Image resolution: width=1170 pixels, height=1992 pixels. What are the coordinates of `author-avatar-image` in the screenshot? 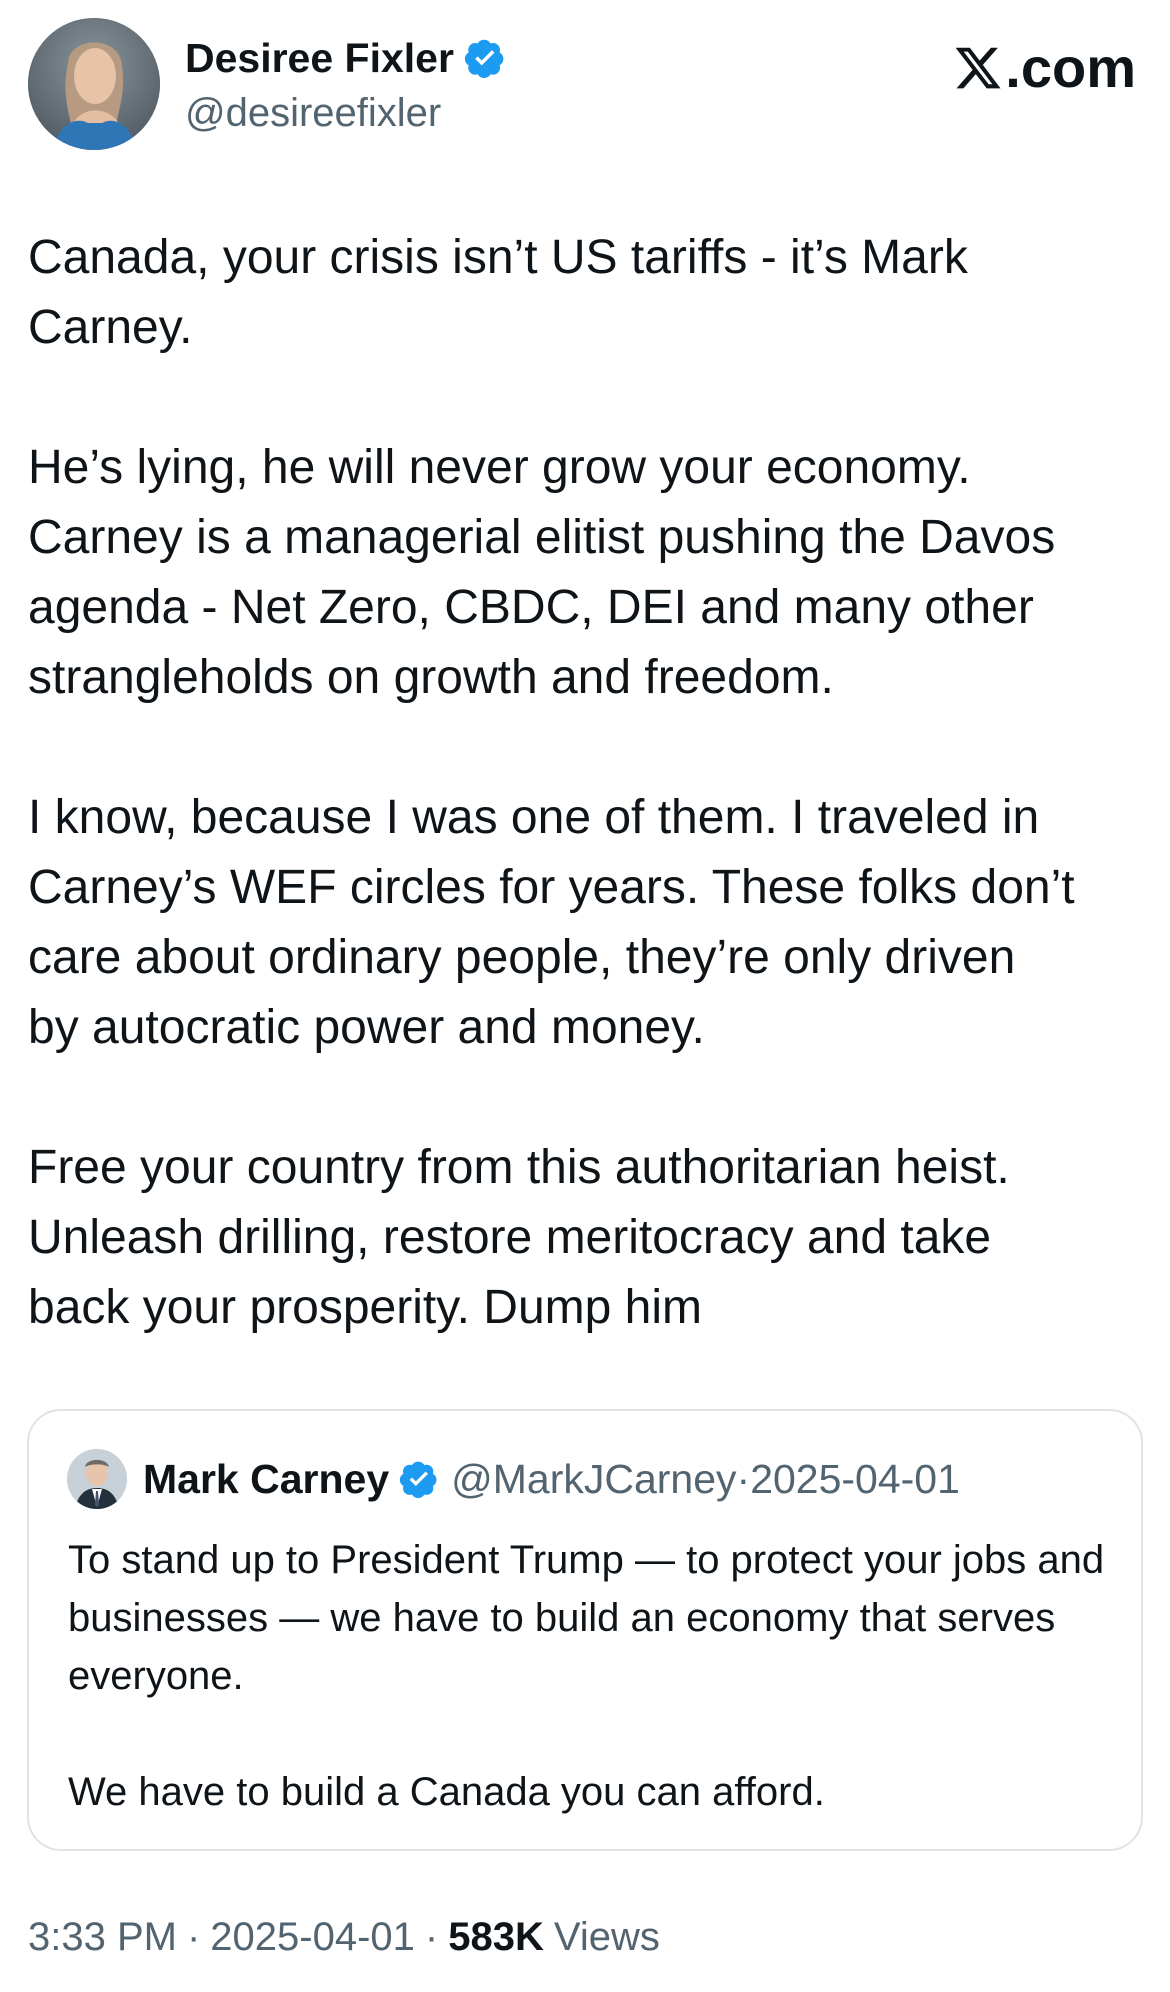 It's located at (94, 84).